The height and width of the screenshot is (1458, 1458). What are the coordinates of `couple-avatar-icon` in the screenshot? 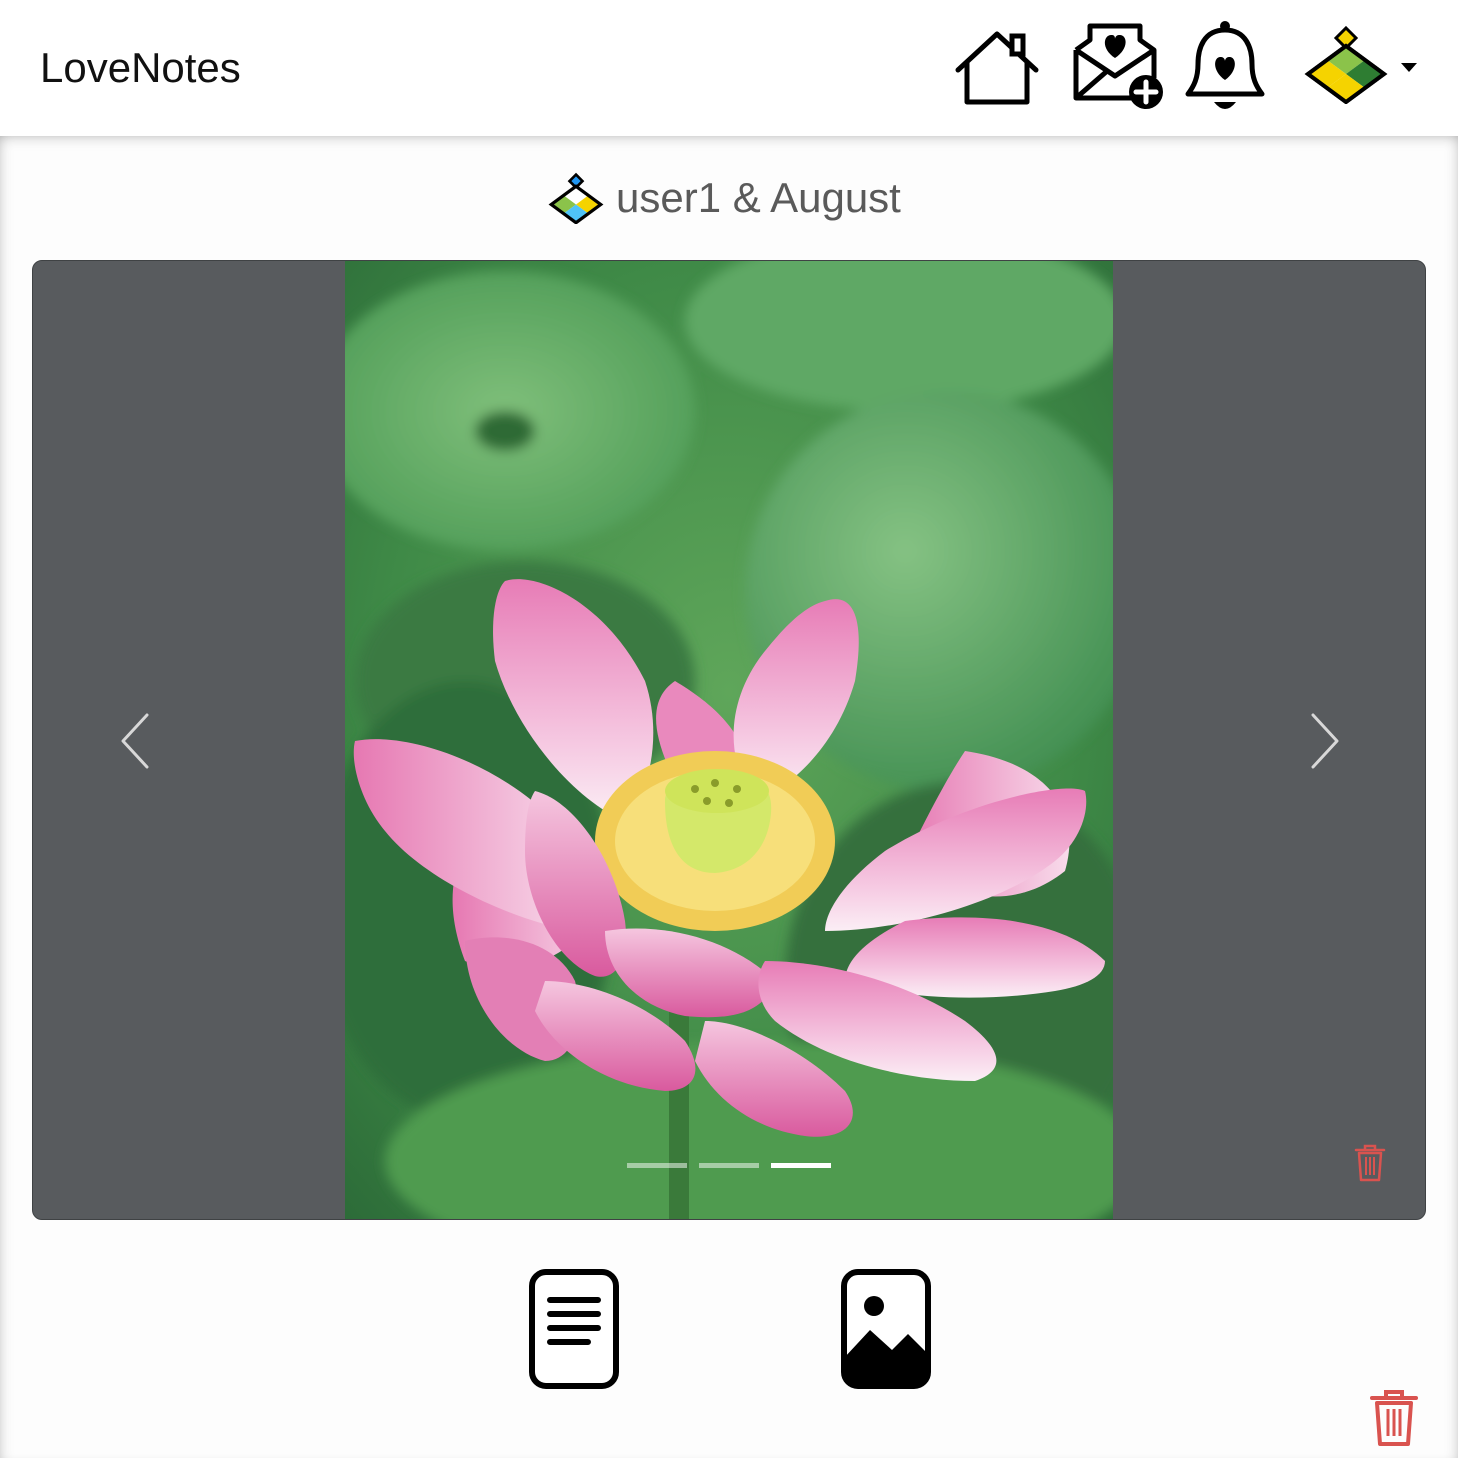 It's located at (576, 198).